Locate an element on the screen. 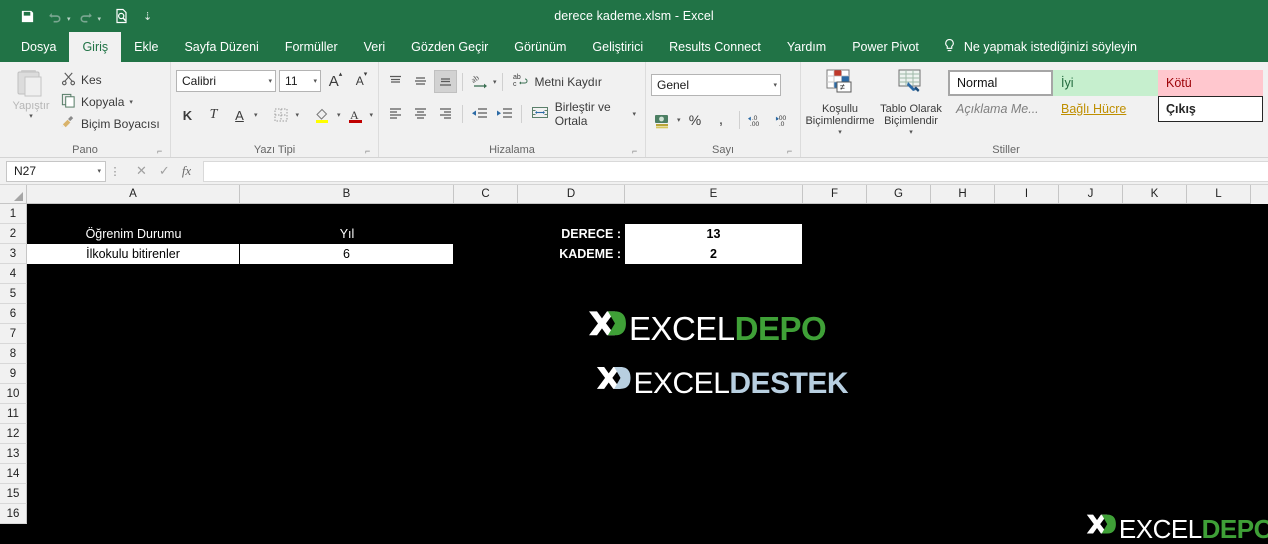 This screenshot has width=1268, height=544. align-right-icon is located at coordinates (445, 113).